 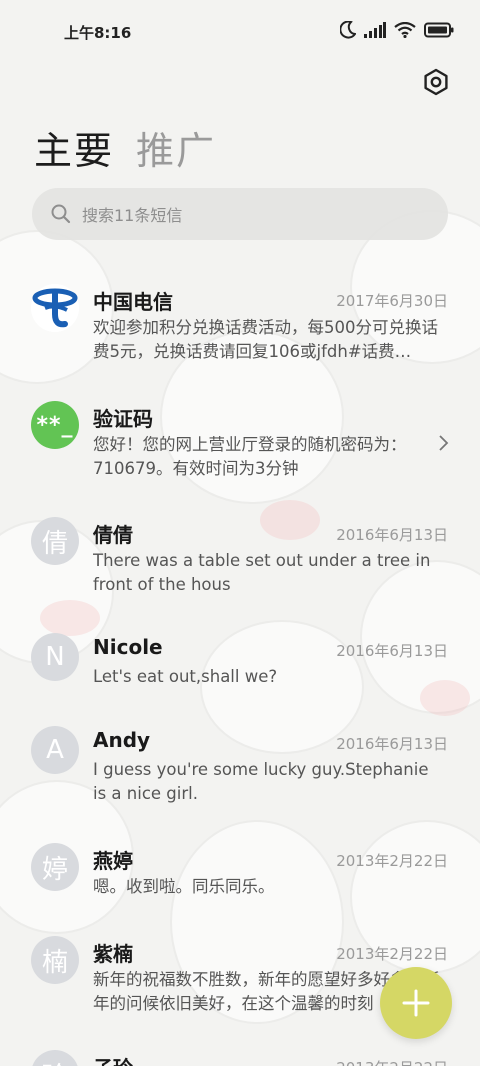 What do you see at coordinates (185, 676) in the screenshot?
I see `message-preview: Let's eat out,shall we?` at bounding box center [185, 676].